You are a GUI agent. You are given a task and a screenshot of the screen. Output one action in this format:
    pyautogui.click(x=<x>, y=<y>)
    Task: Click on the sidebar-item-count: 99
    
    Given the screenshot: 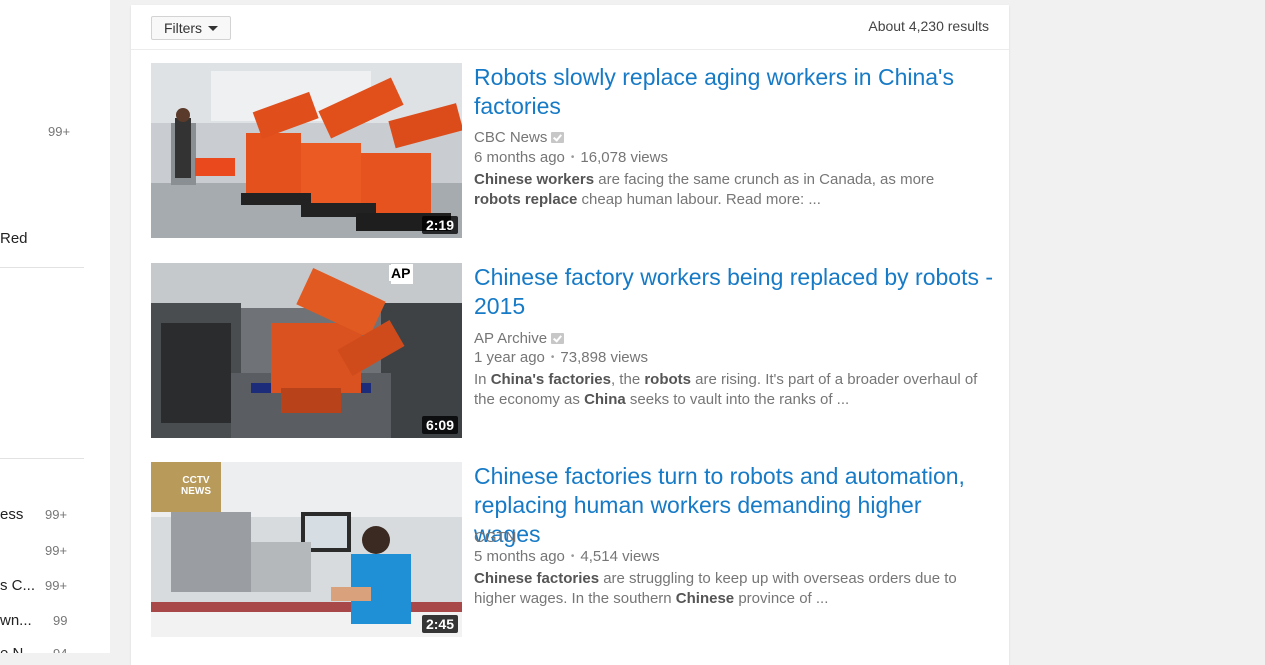 What is the action you would take?
    pyautogui.click(x=60, y=620)
    